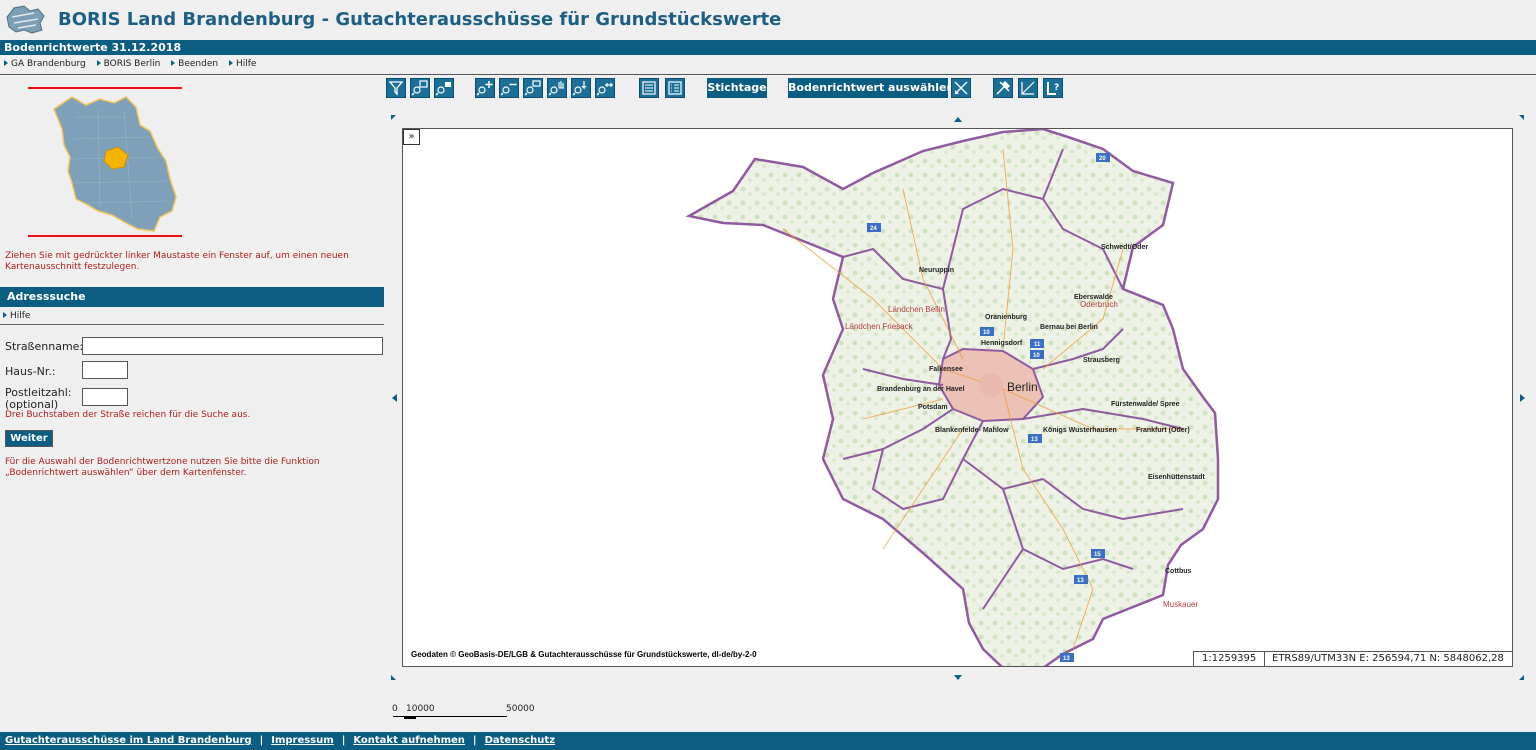  What do you see at coordinates (1081, 579) in the screenshot?
I see `road-shield-a13-mid: 13` at bounding box center [1081, 579].